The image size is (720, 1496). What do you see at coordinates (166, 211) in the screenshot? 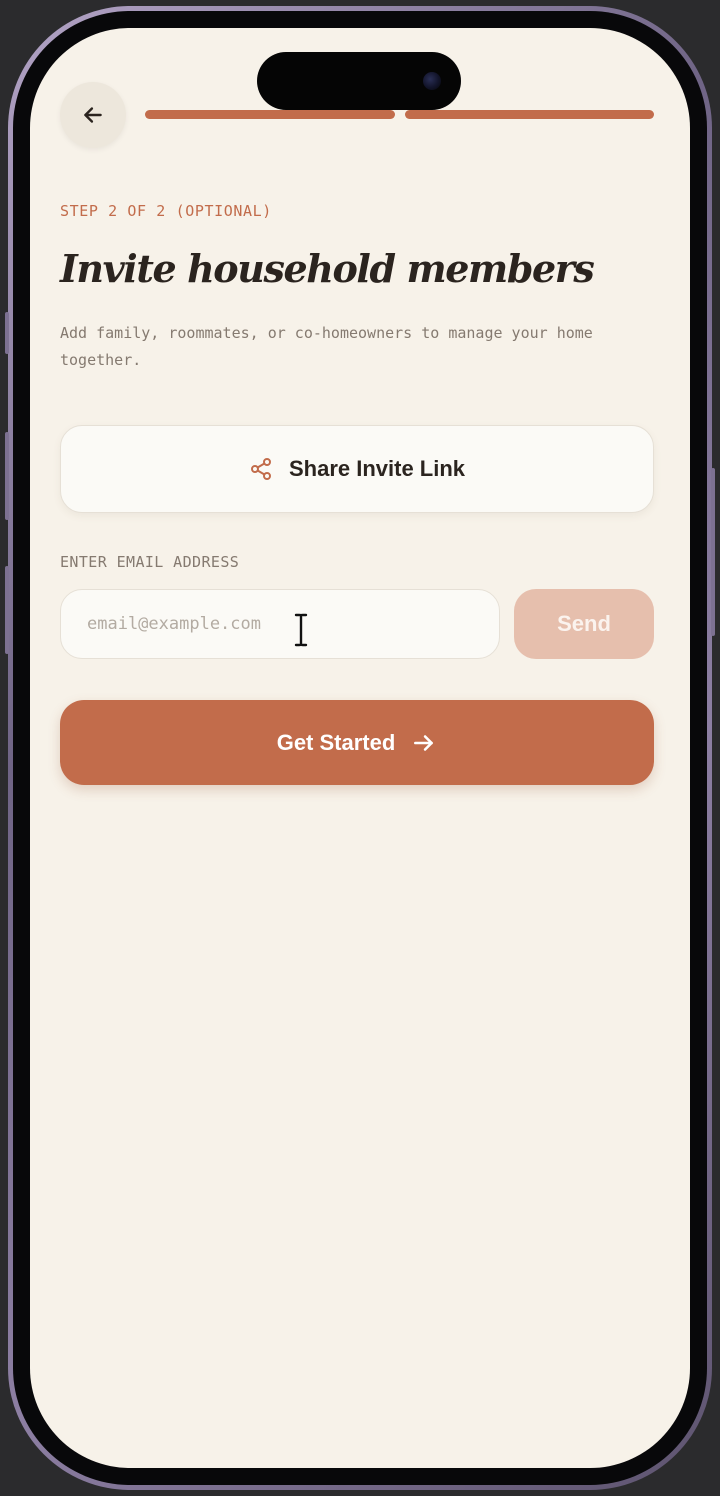
I see `step-indicator: STEP 2 OF 2 (OPTIONAL)` at bounding box center [166, 211].